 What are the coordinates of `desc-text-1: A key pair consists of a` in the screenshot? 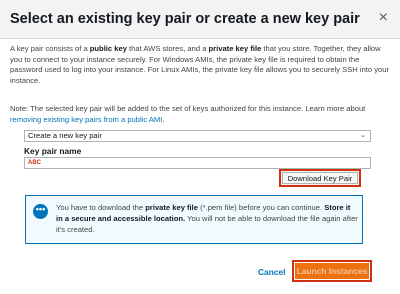 It's located at (50, 48).